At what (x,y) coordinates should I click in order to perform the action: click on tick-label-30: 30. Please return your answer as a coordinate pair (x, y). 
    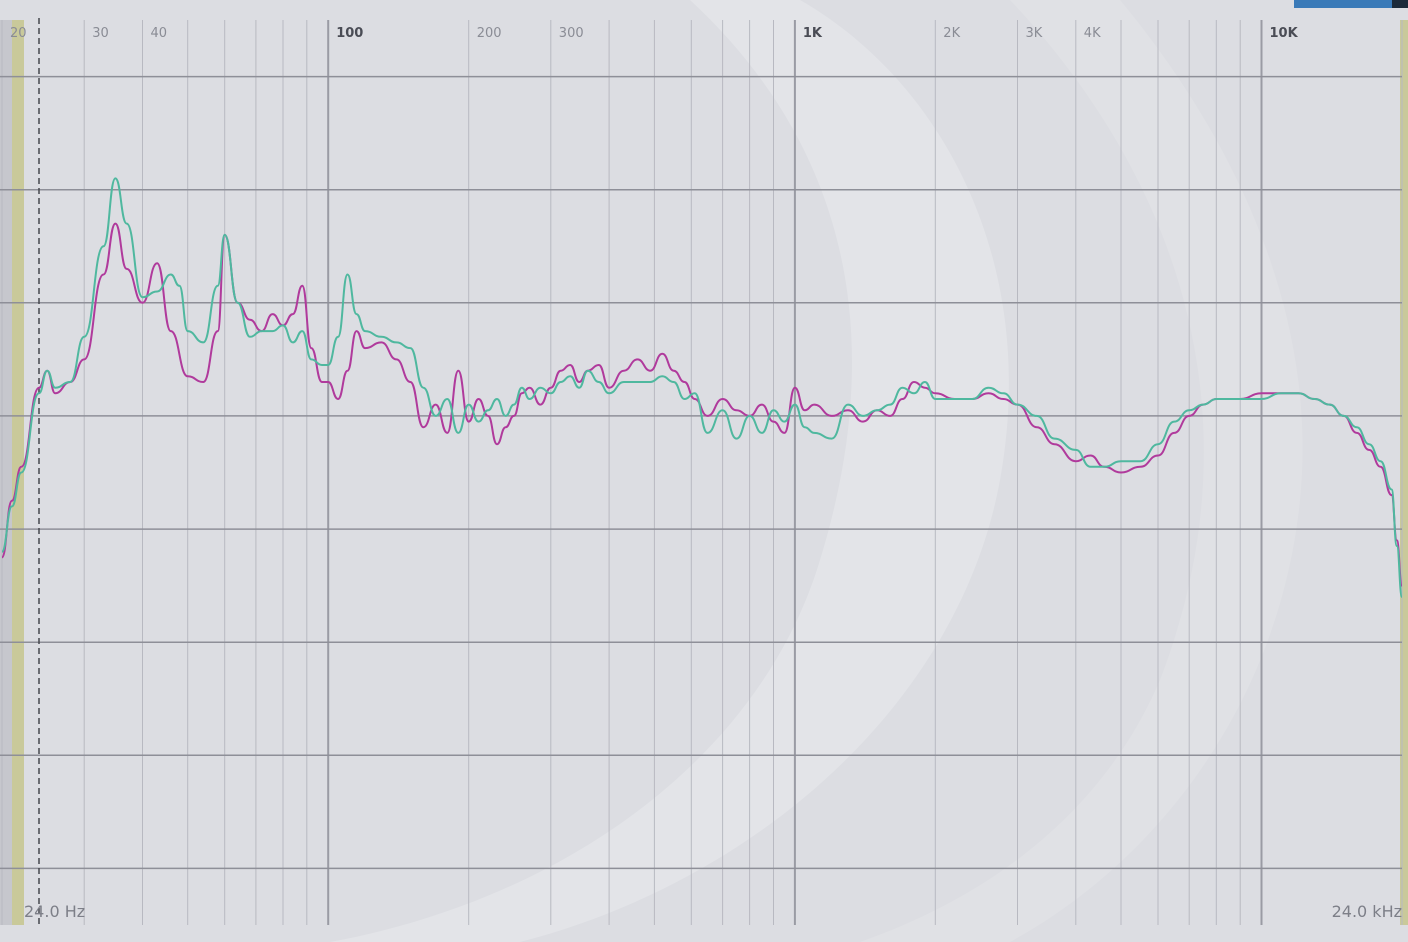
    Looking at the image, I should click on (100, 33).